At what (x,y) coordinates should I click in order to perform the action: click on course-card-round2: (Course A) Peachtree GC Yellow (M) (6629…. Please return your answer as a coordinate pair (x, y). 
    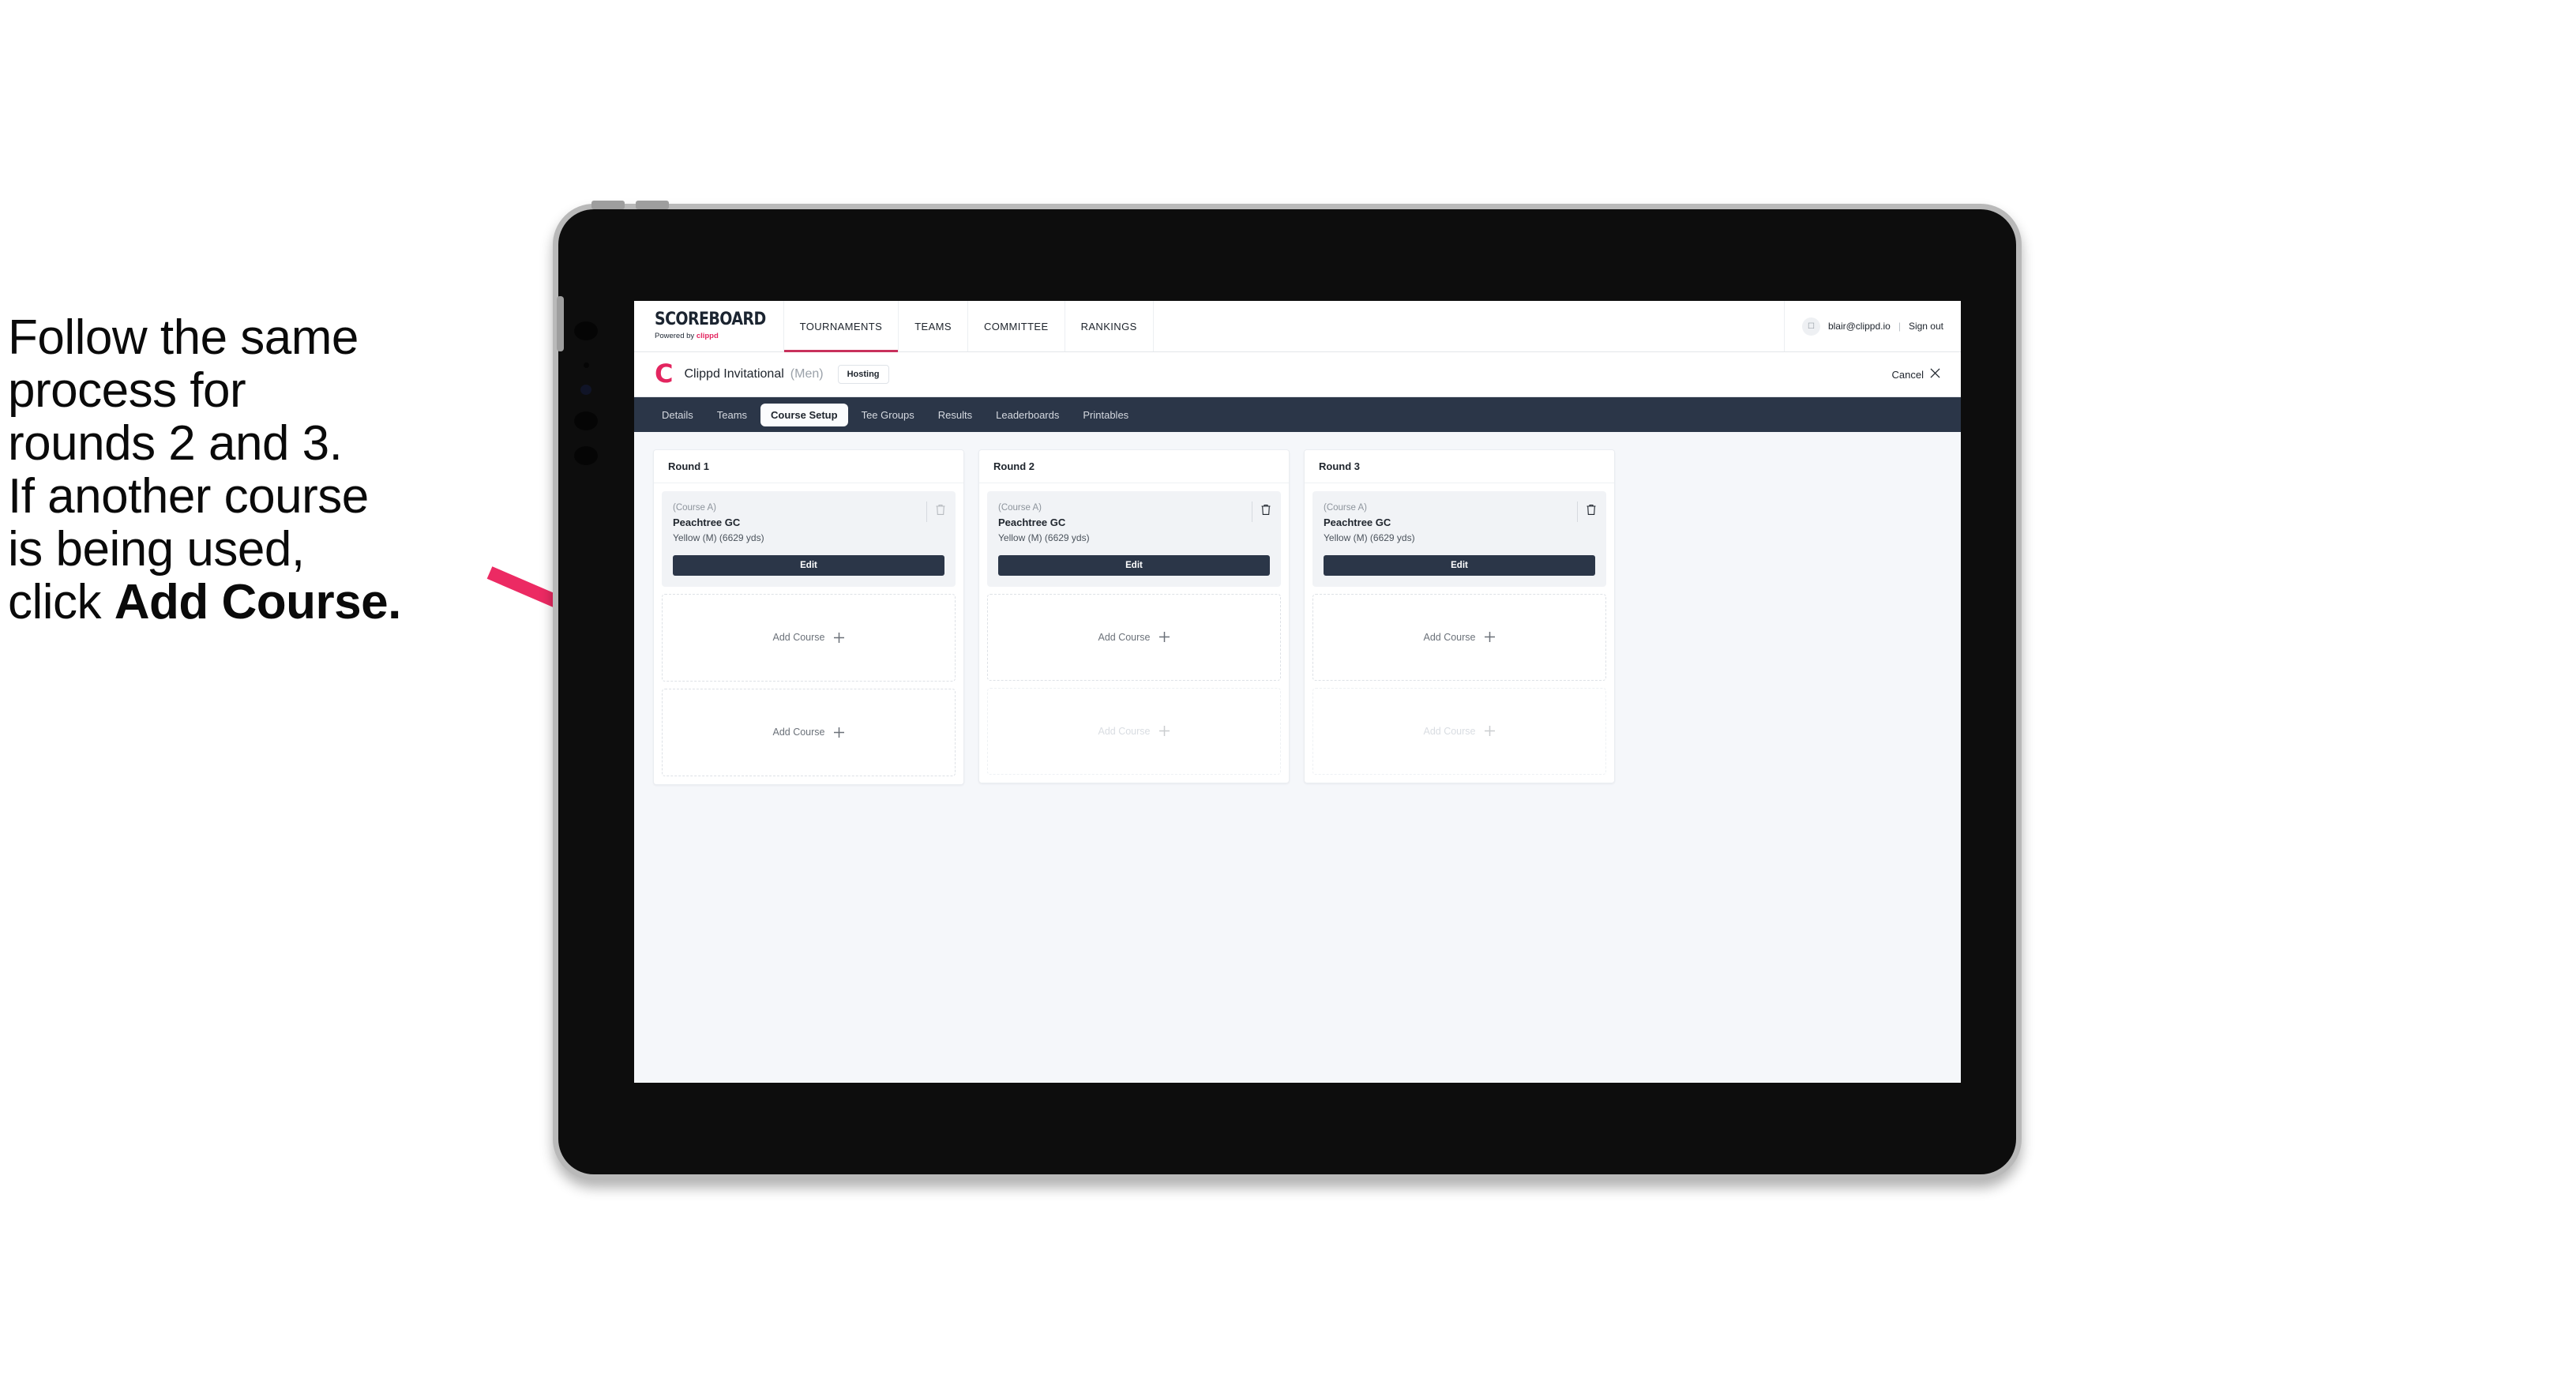
    Looking at the image, I should click on (1134, 539).